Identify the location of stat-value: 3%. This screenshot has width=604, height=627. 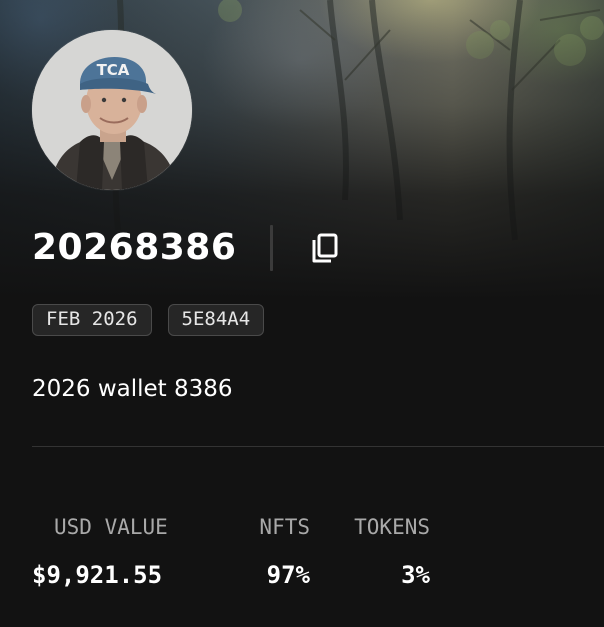
(415, 575).